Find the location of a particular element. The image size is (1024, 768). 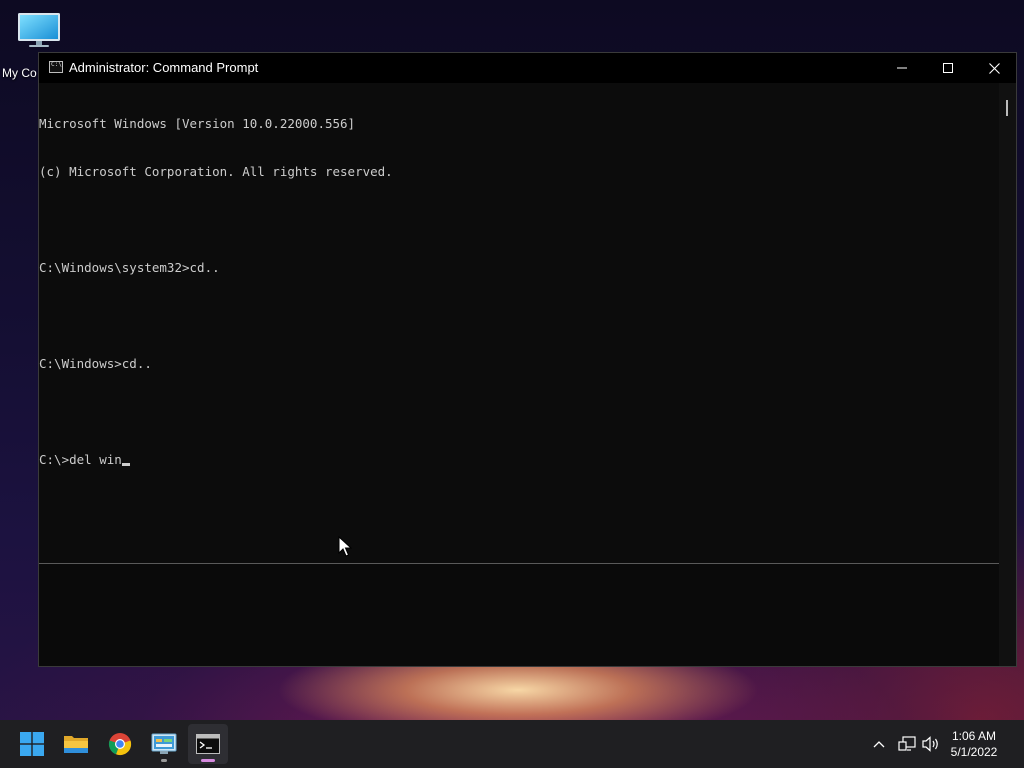

running-indicator is located at coordinates (164, 760).